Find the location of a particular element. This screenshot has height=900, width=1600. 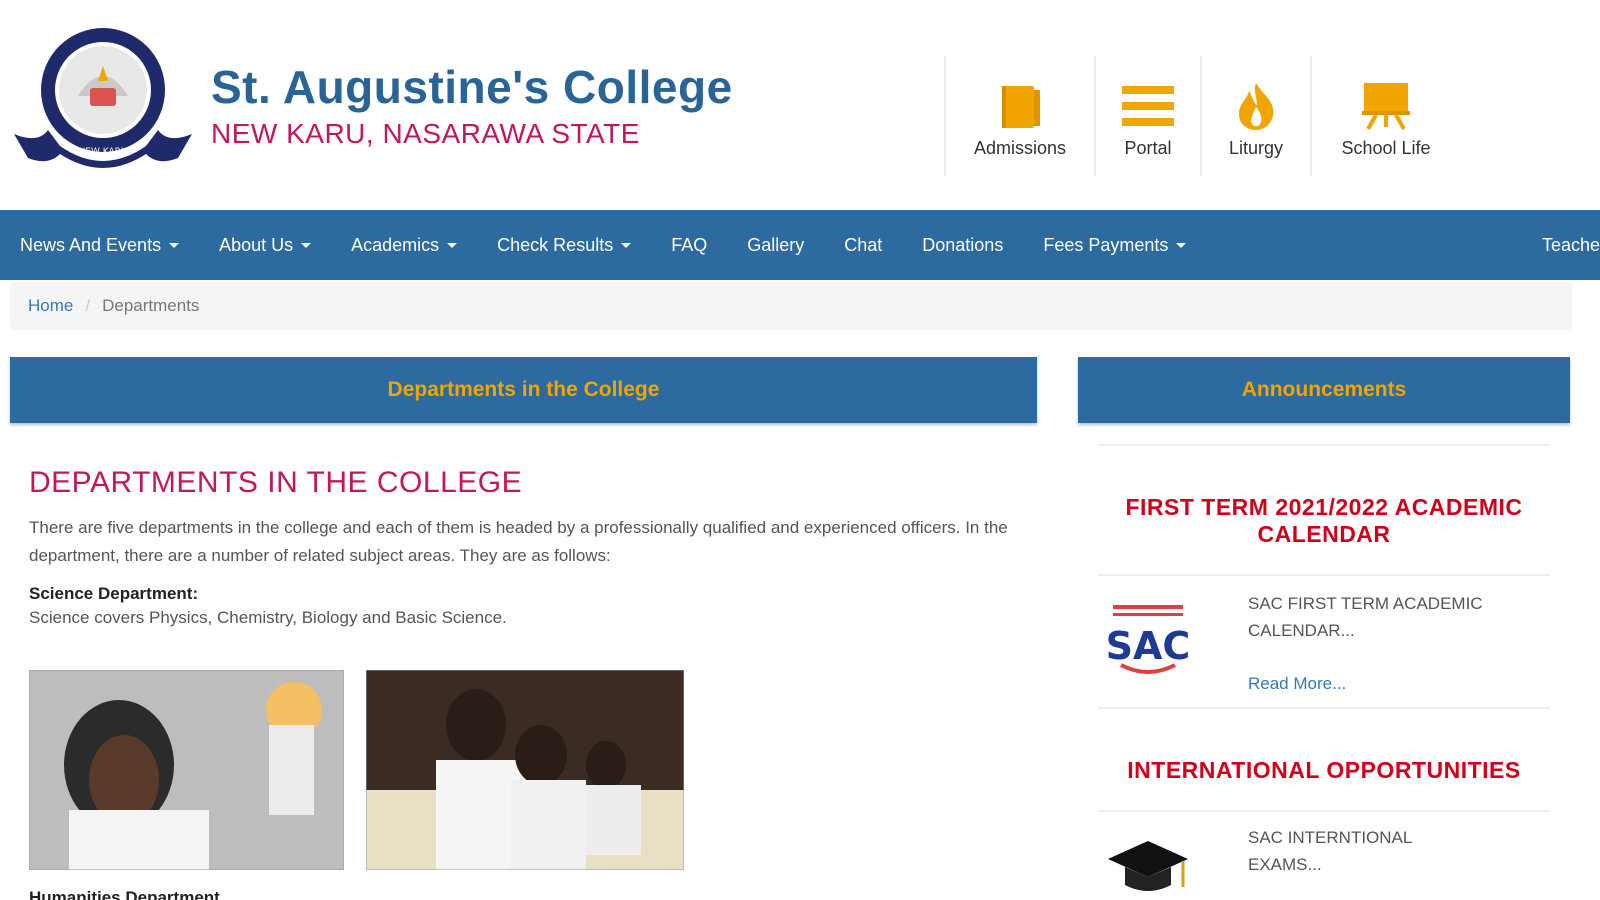

nav-label: Gallery is located at coordinates (776, 244).